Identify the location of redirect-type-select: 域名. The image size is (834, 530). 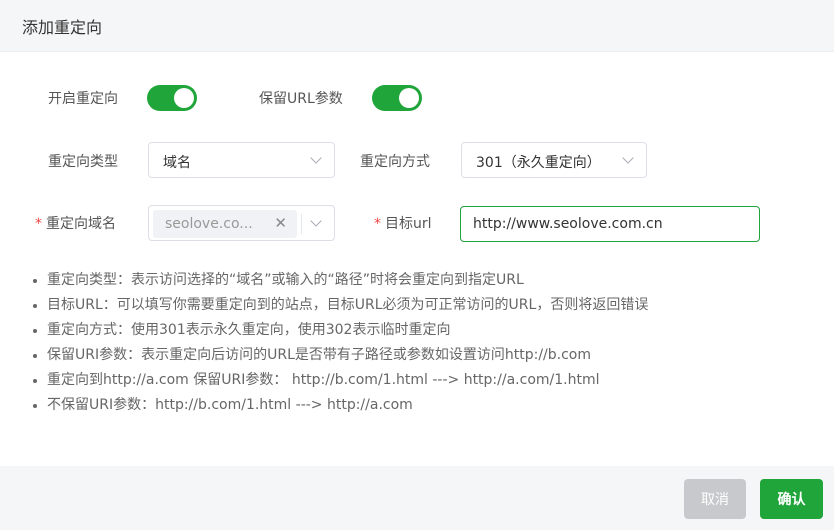
(241, 160).